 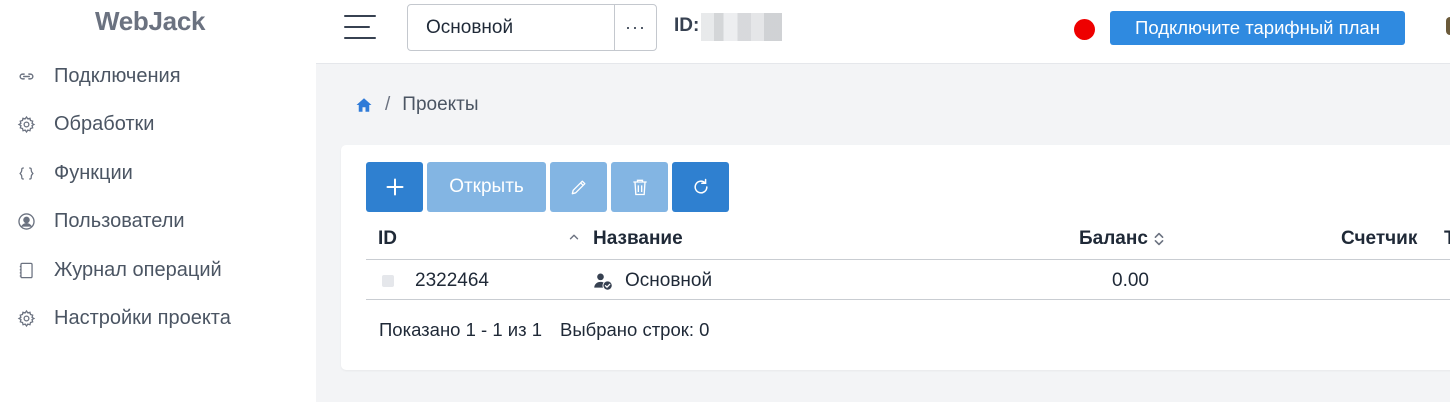 What do you see at coordinates (364, 105) in the screenshot?
I see `home-icon` at bounding box center [364, 105].